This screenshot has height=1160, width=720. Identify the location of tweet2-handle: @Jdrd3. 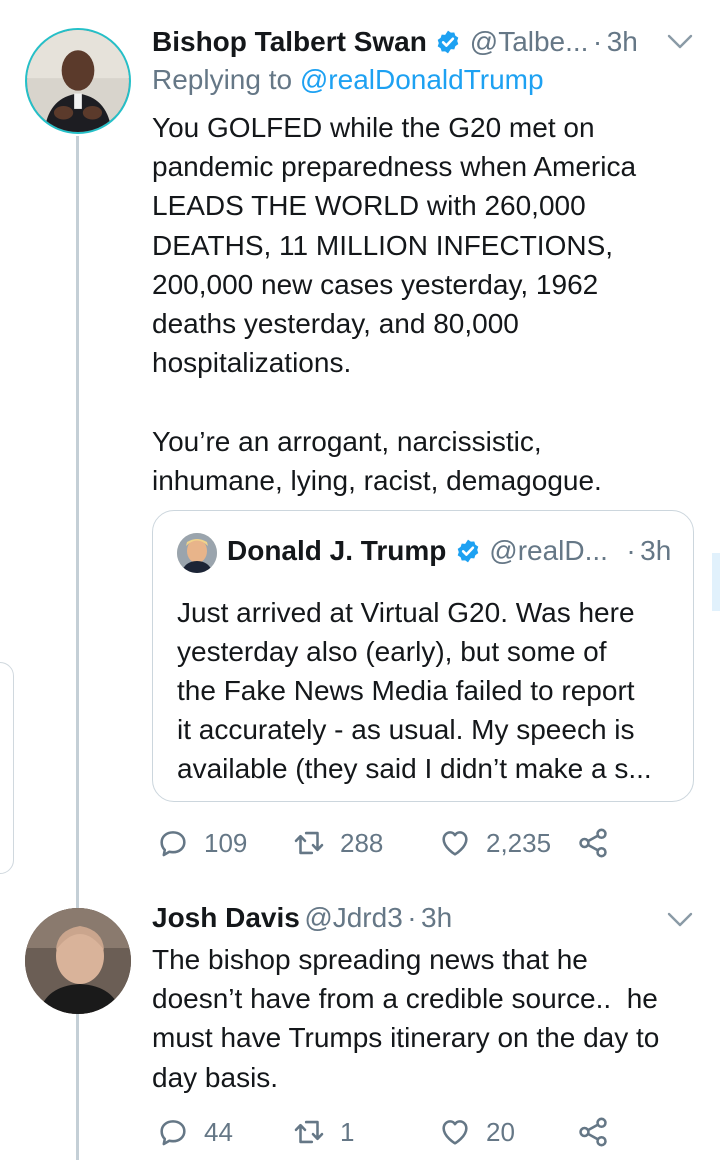
(353, 917).